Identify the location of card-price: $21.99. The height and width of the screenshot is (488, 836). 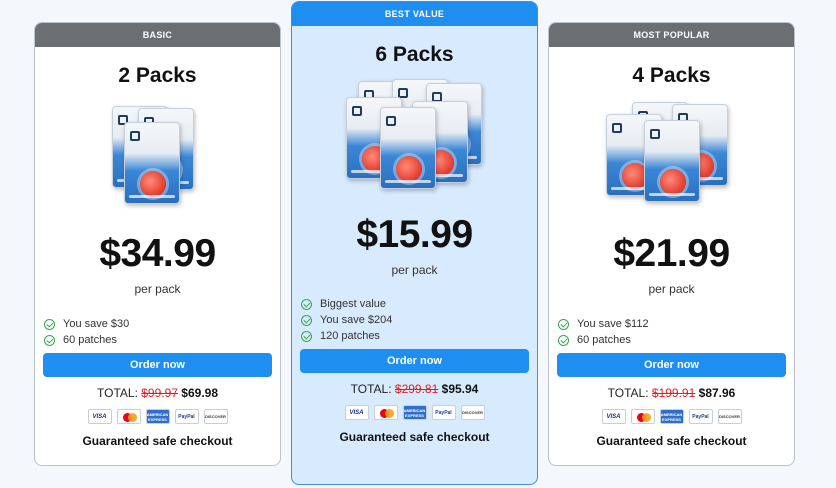
(671, 253).